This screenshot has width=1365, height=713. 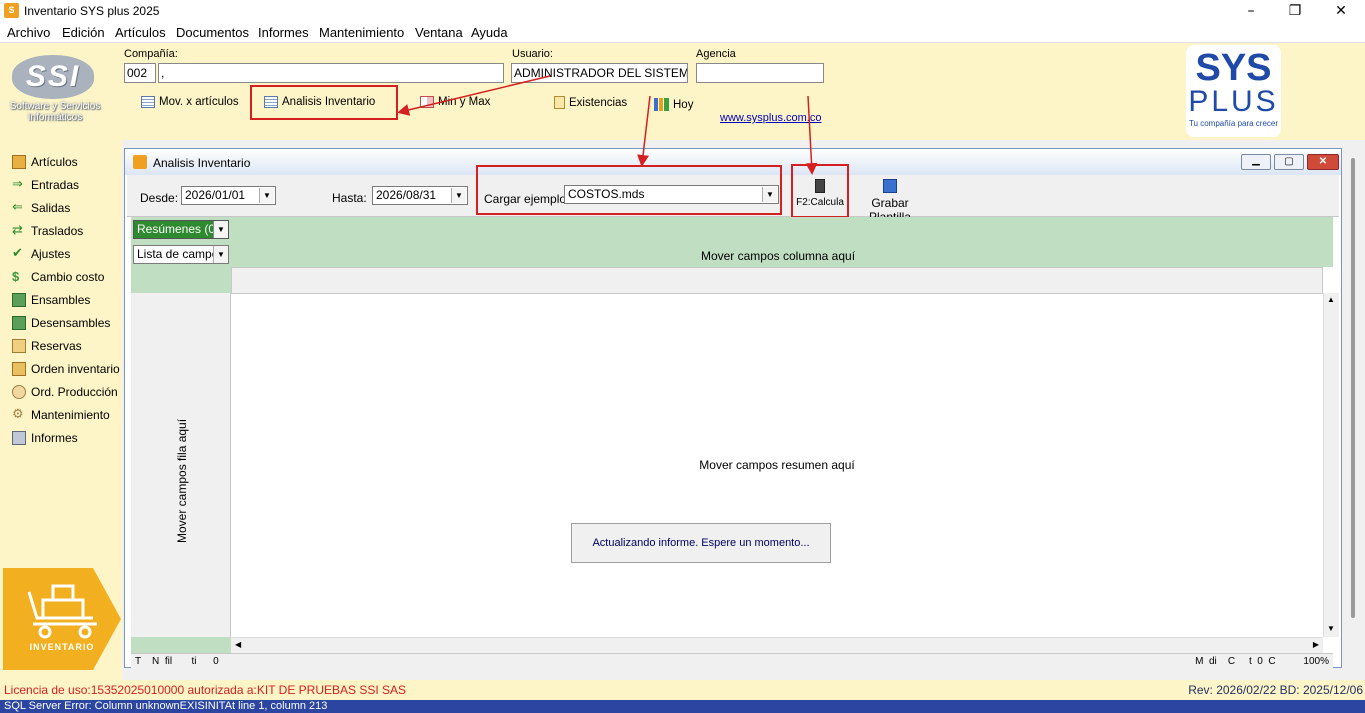 What do you see at coordinates (47, 231) in the screenshot?
I see `sidebar-item-traslados: ⇄ Traslados` at bounding box center [47, 231].